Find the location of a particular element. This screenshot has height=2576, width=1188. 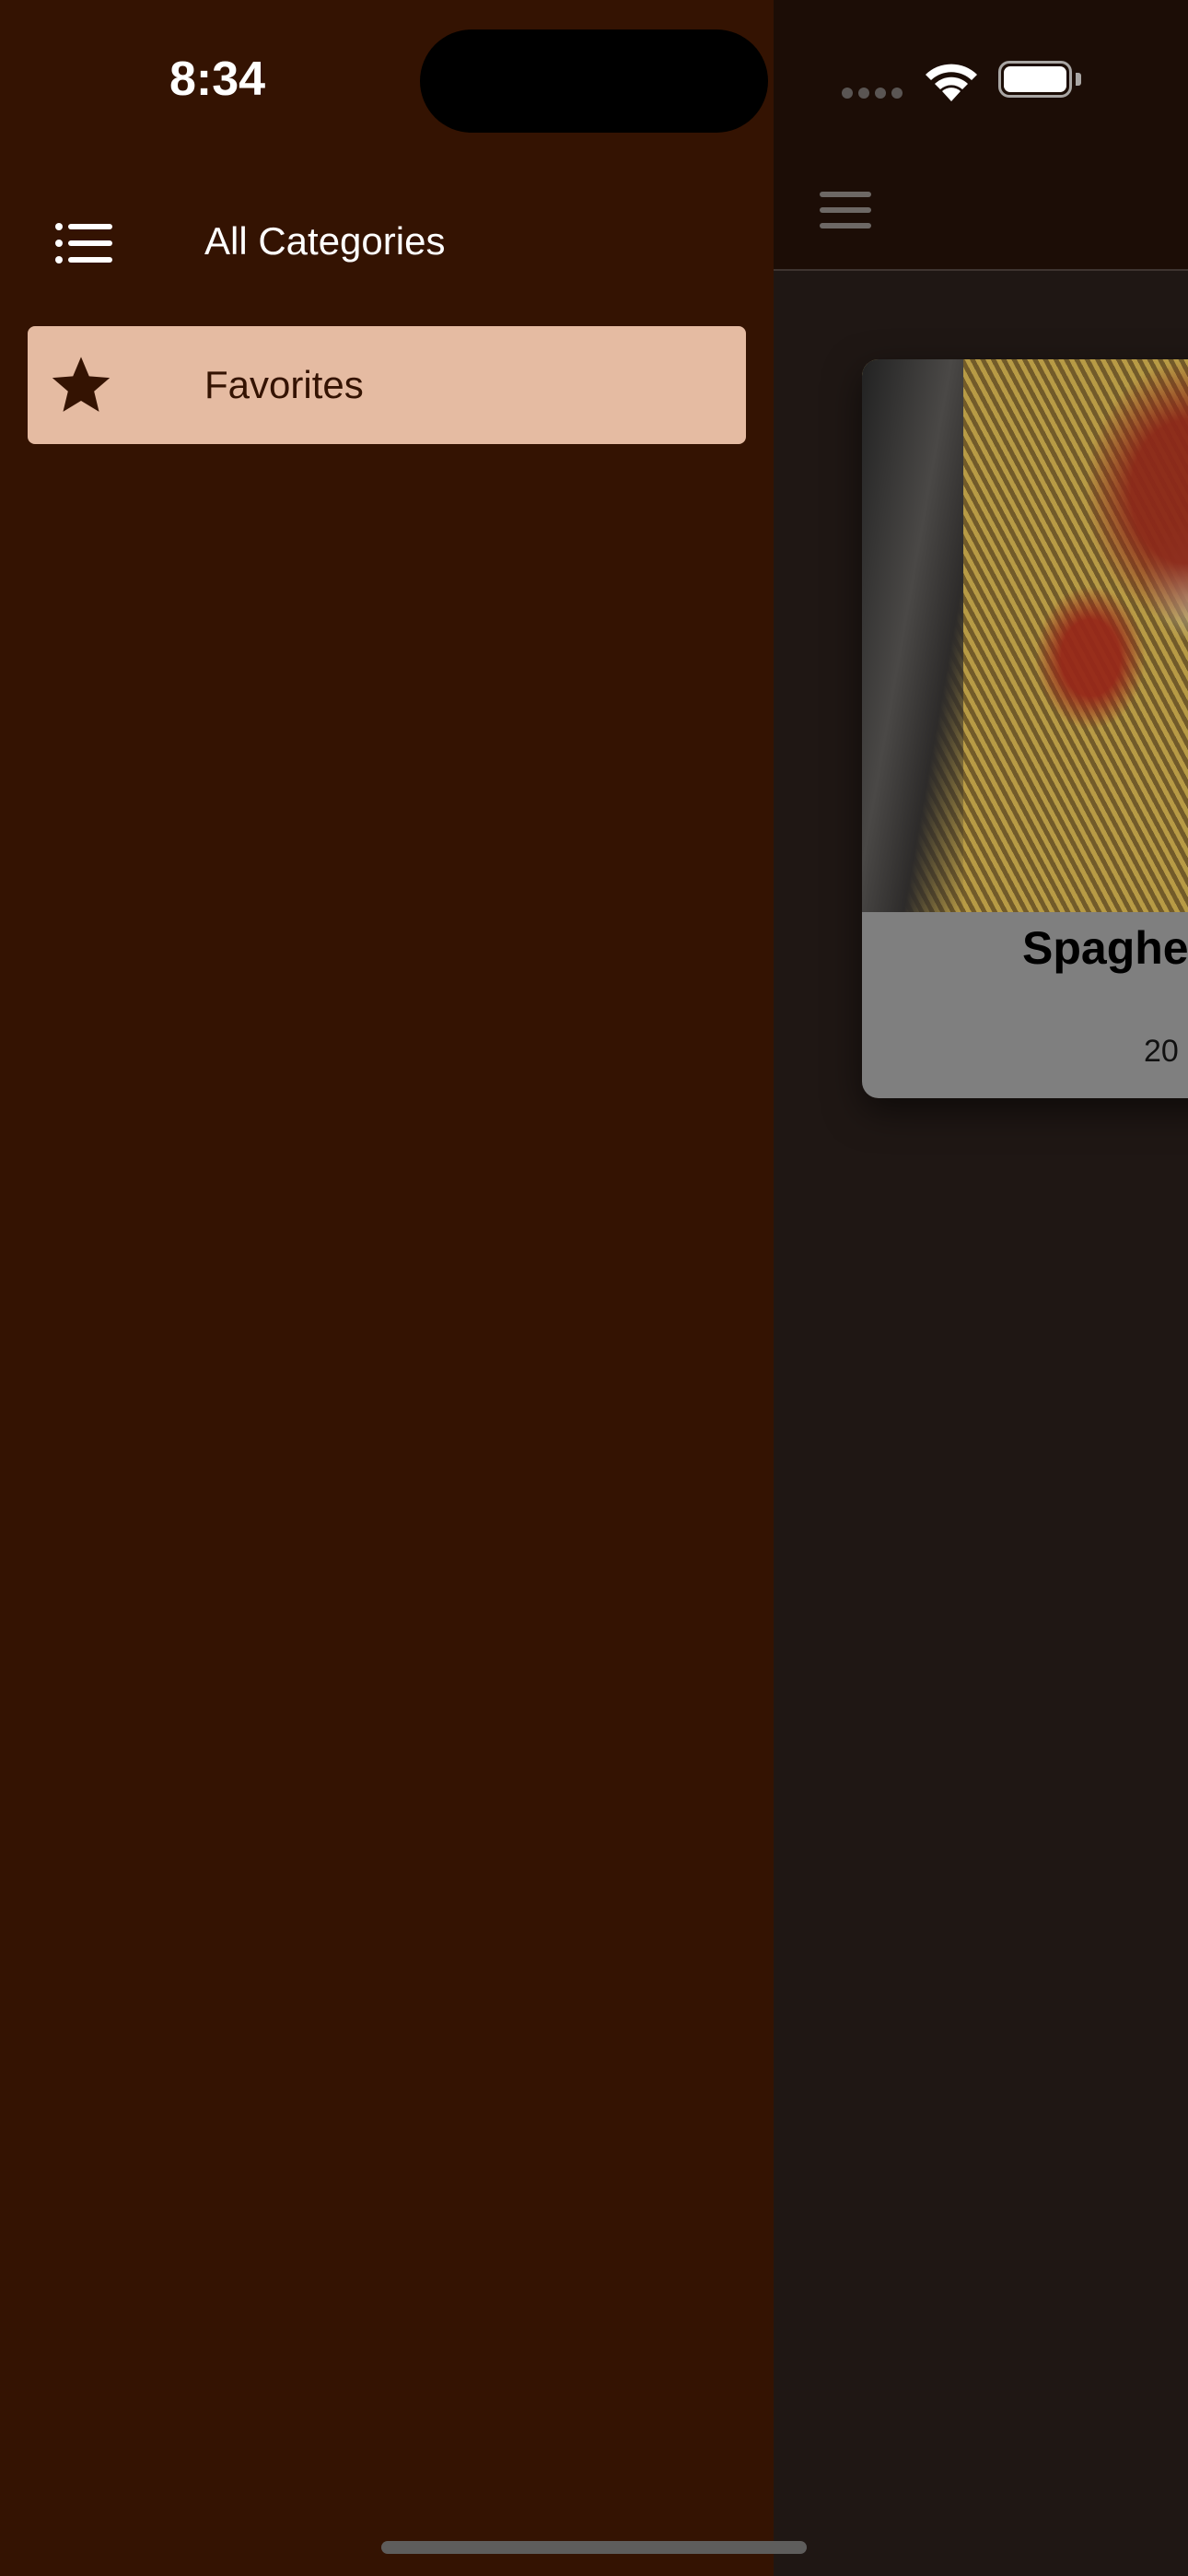

wifi-icon is located at coordinates (951, 82).